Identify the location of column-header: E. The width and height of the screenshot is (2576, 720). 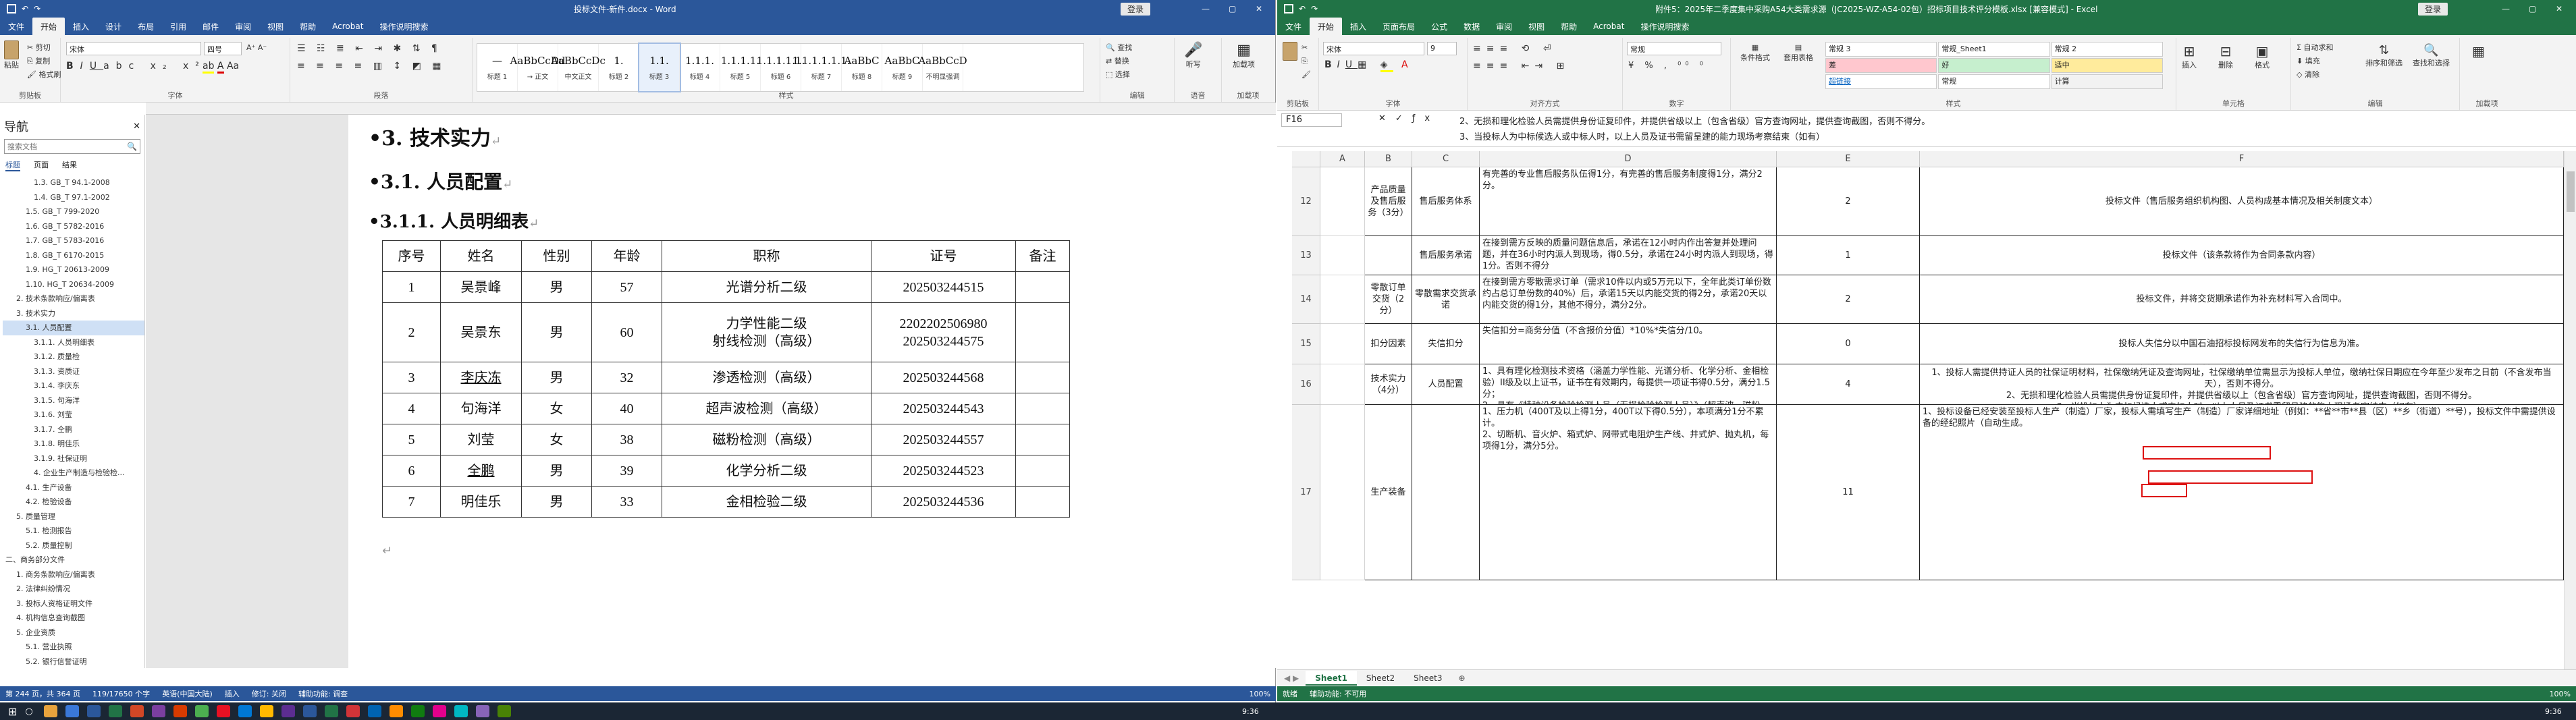
(1849, 159).